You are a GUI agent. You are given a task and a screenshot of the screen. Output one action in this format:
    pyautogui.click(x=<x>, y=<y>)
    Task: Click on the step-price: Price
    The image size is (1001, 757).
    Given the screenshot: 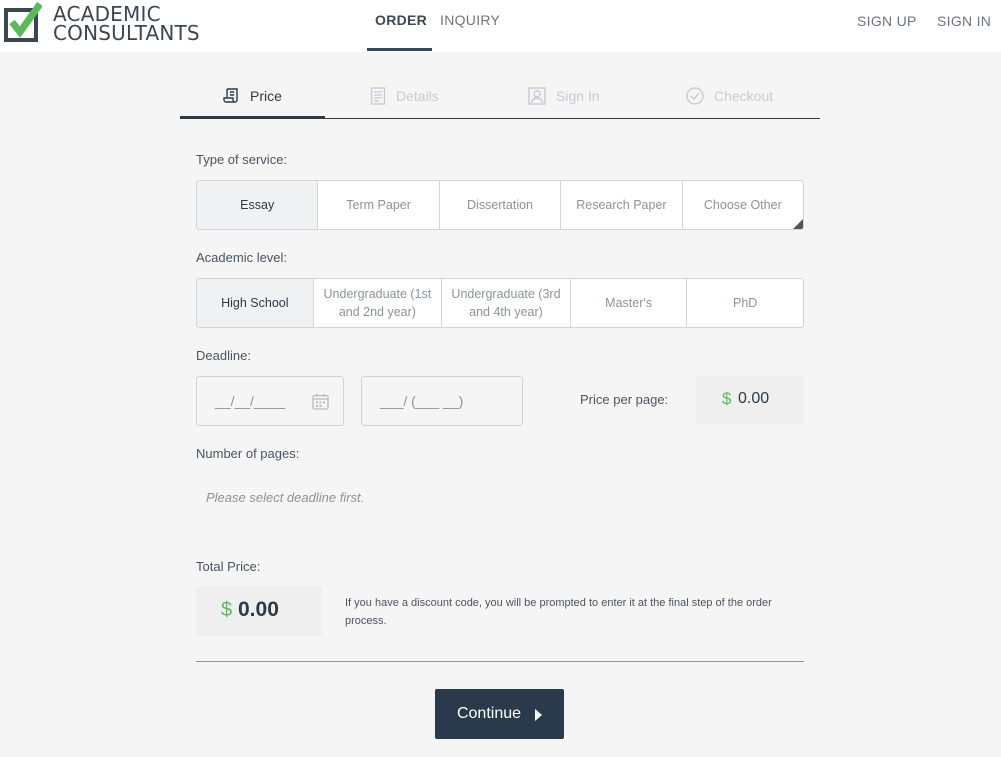 What is the action you would take?
    pyautogui.click(x=252, y=96)
    